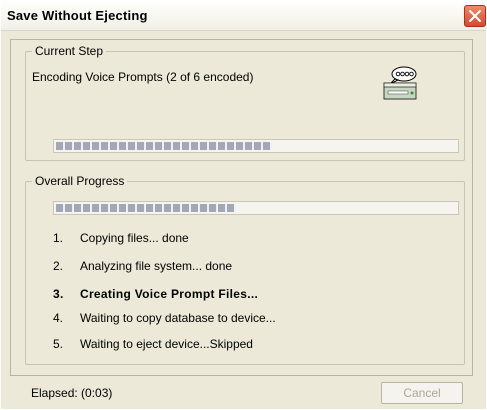  Describe the element at coordinates (422, 393) in the screenshot. I see `cancel-button: Cancel` at that location.